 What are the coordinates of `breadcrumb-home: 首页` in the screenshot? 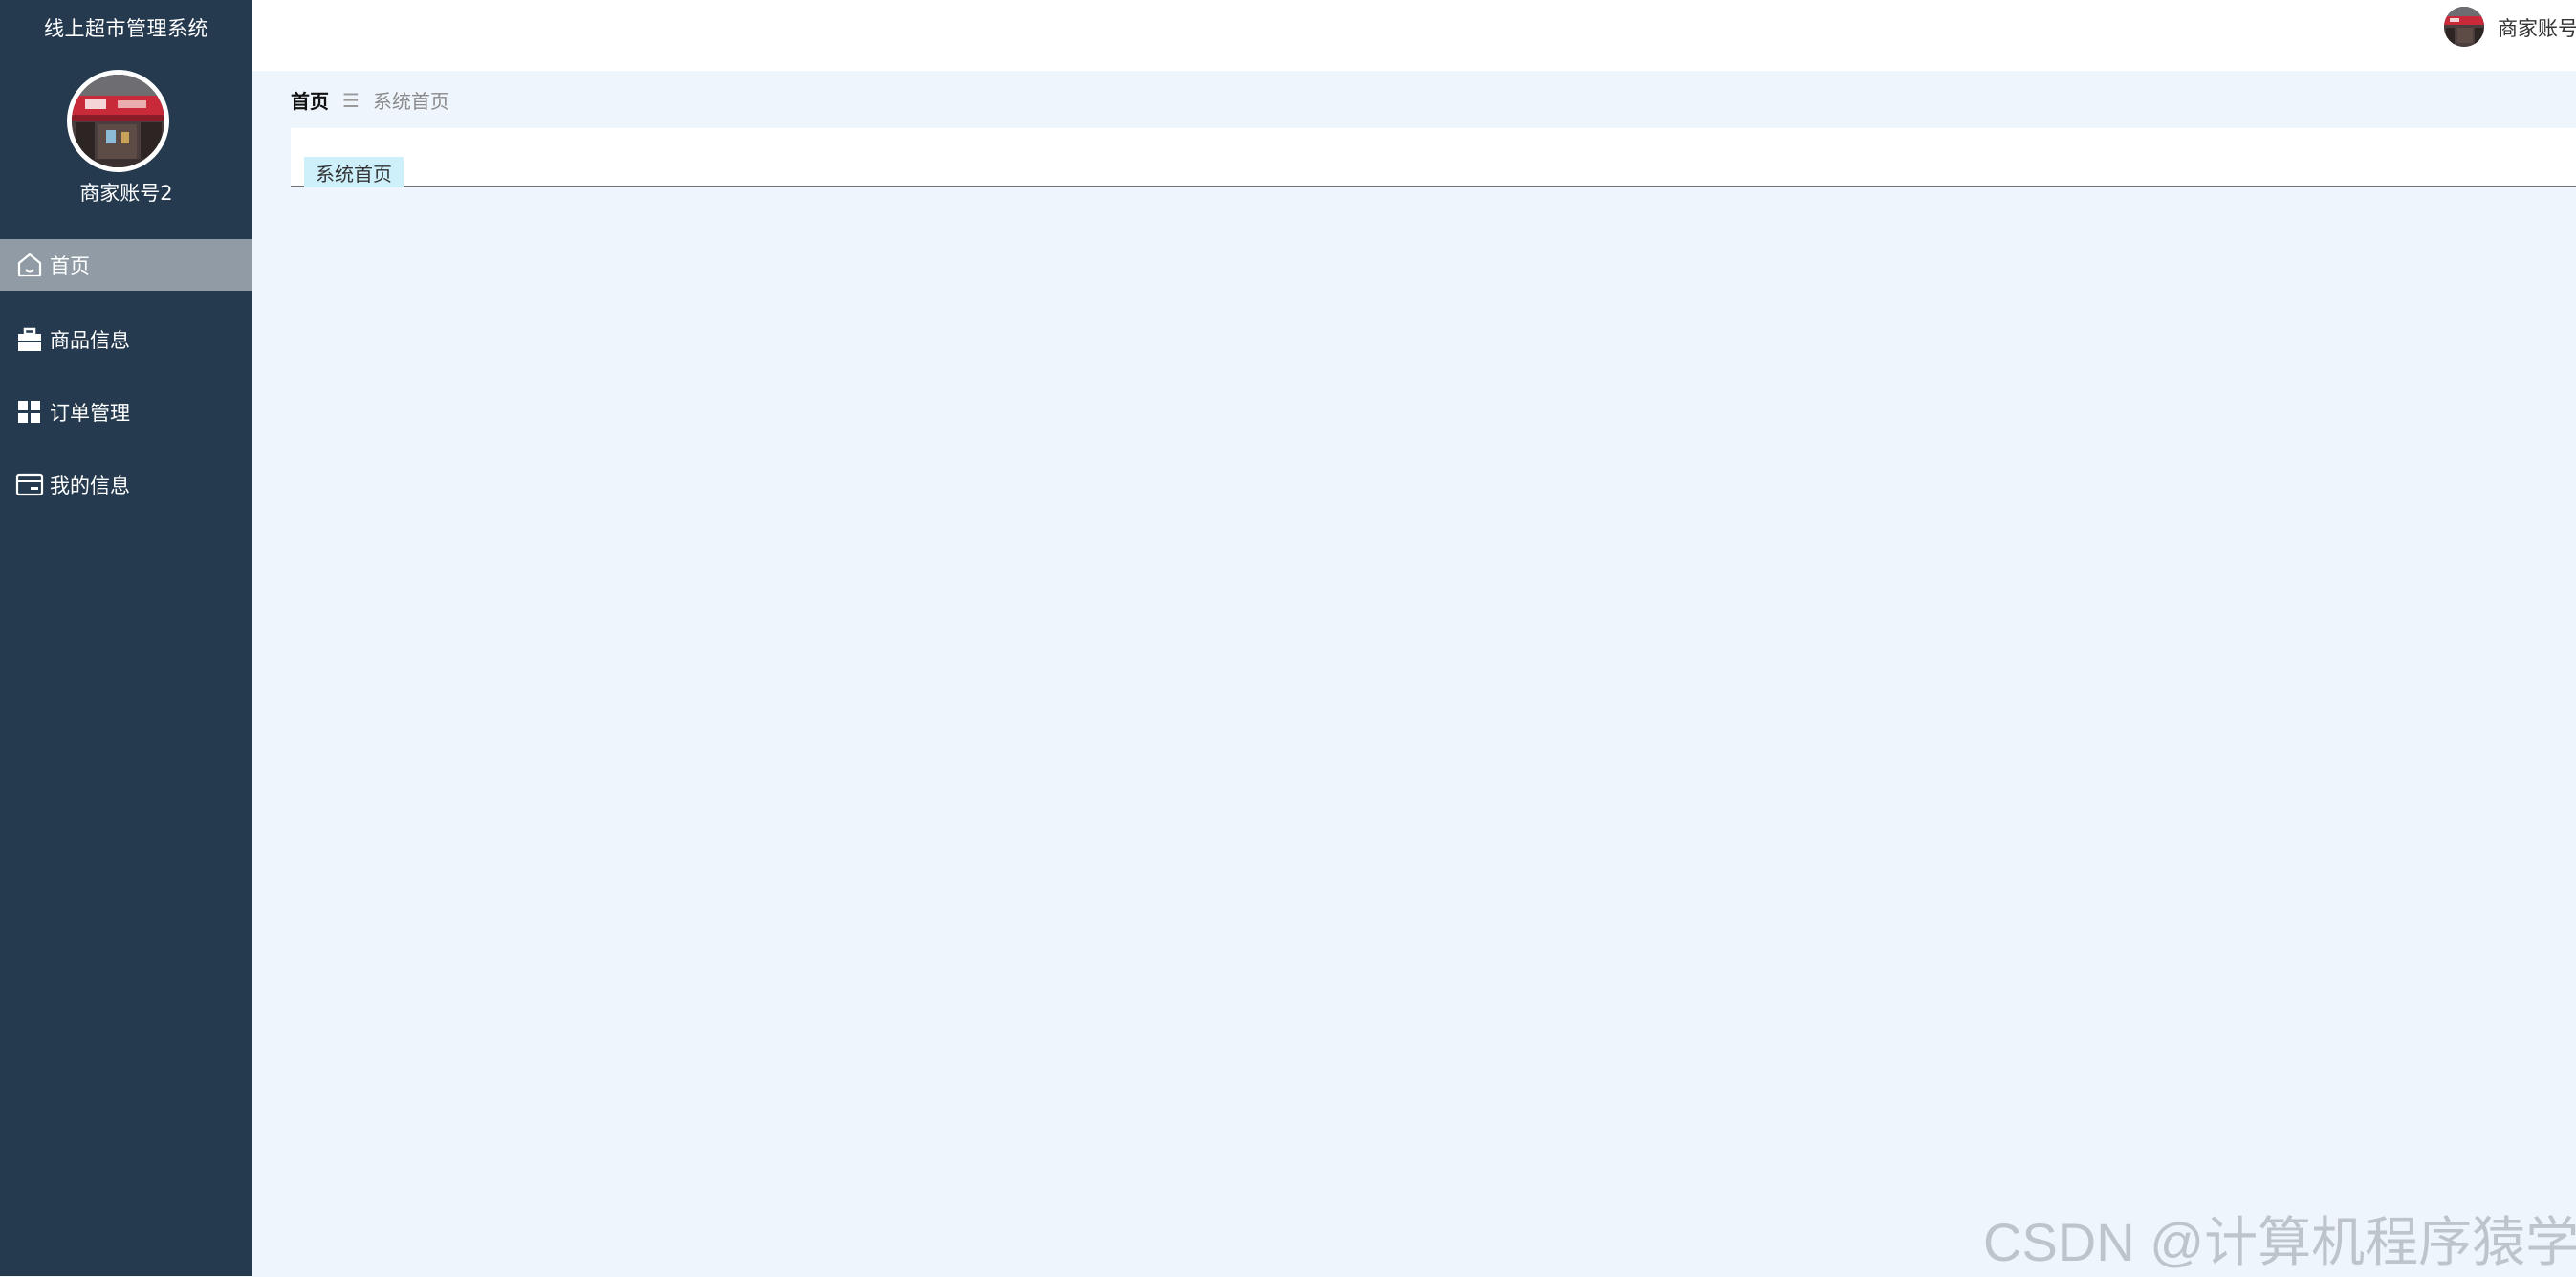 It's located at (310, 100).